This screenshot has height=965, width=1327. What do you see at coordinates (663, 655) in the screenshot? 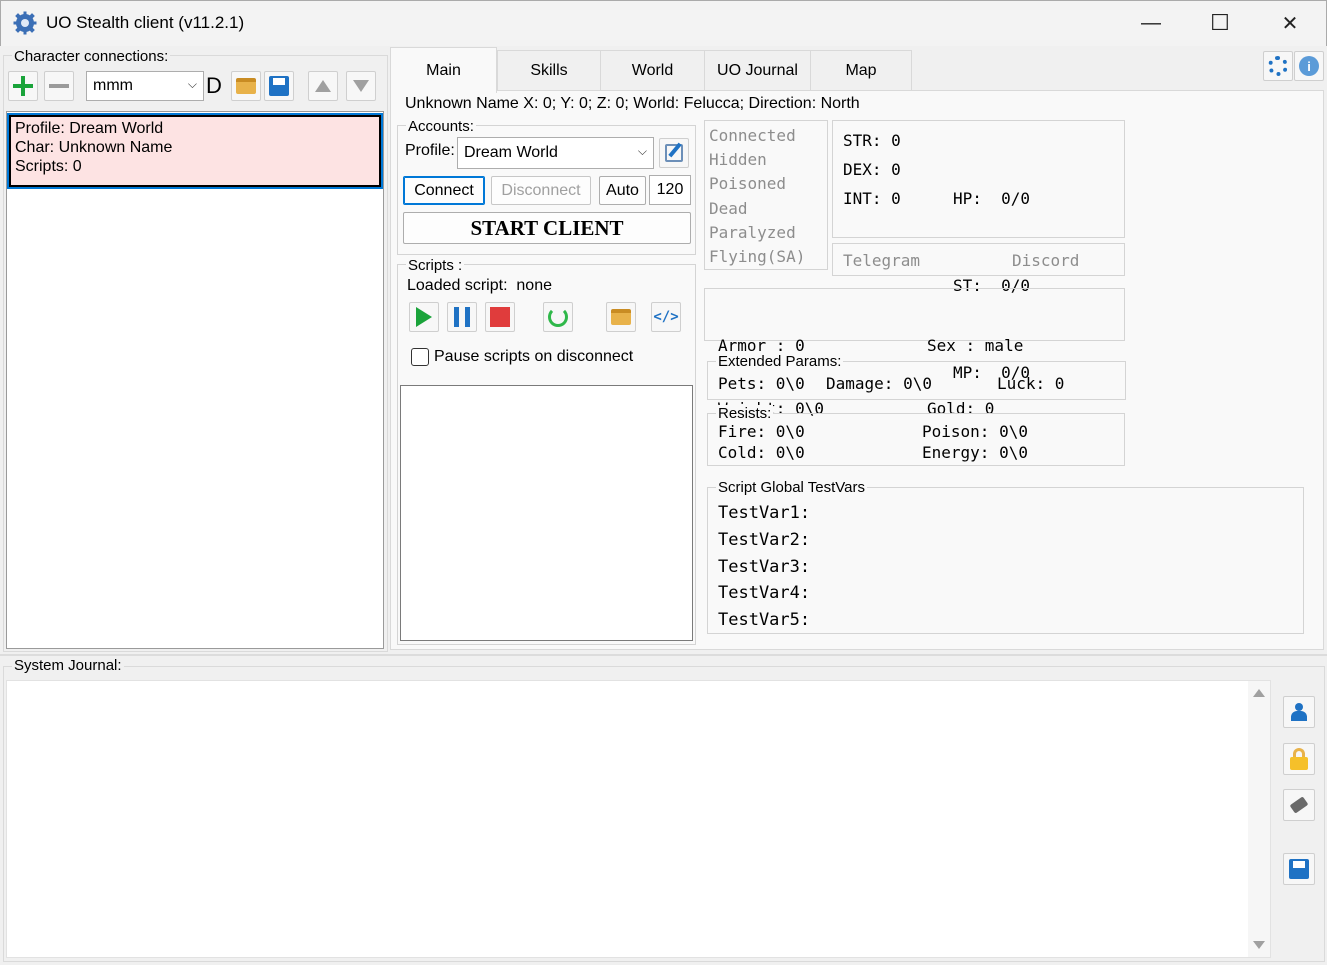
I see `splitter` at bounding box center [663, 655].